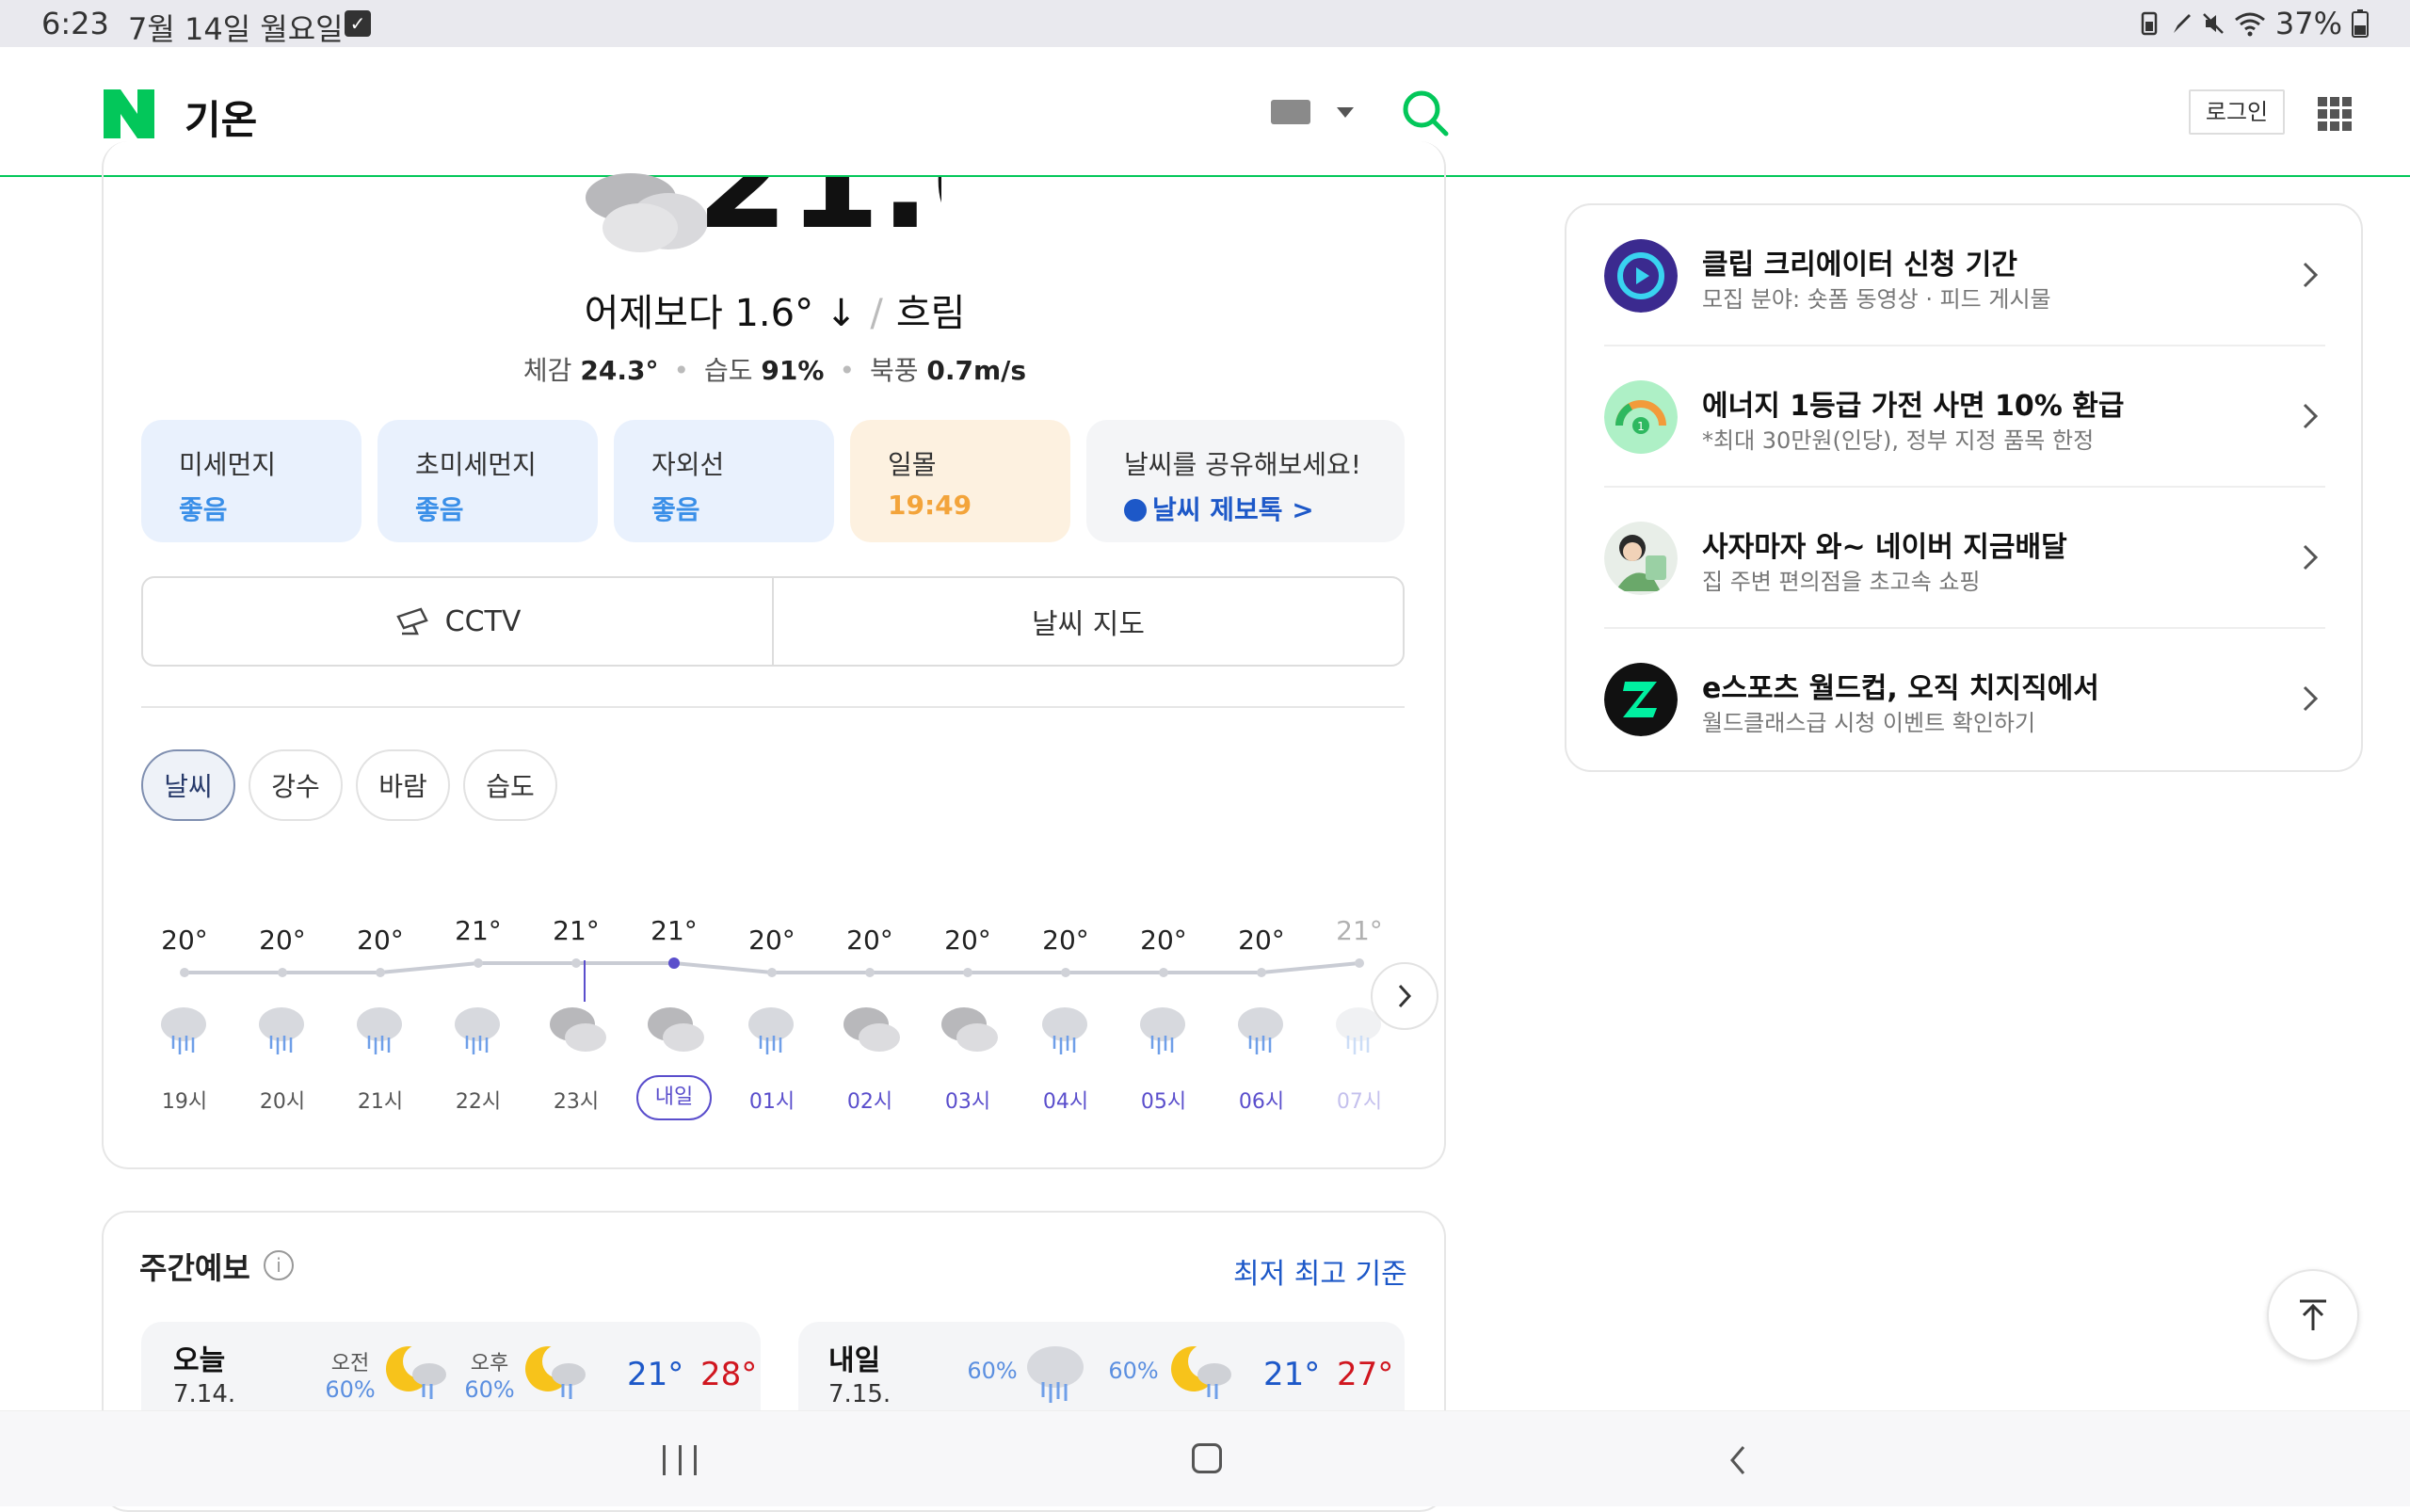 The height and width of the screenshot is (1512, 2410). What do you see at coordinates (1365, 1374) in the screenshot?
I see `temp-max: 27°` at bounding box center [1365, 1374].